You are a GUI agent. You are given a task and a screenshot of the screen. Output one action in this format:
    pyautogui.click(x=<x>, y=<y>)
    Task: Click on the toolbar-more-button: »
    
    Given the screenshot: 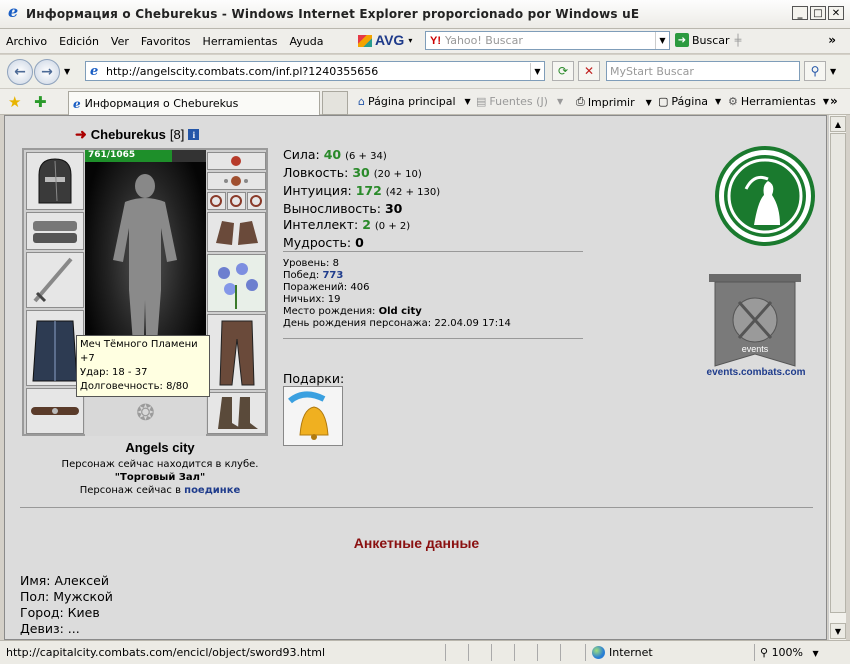 What is the action you would take?
    pyautogui.click(x=832, y=40)
    